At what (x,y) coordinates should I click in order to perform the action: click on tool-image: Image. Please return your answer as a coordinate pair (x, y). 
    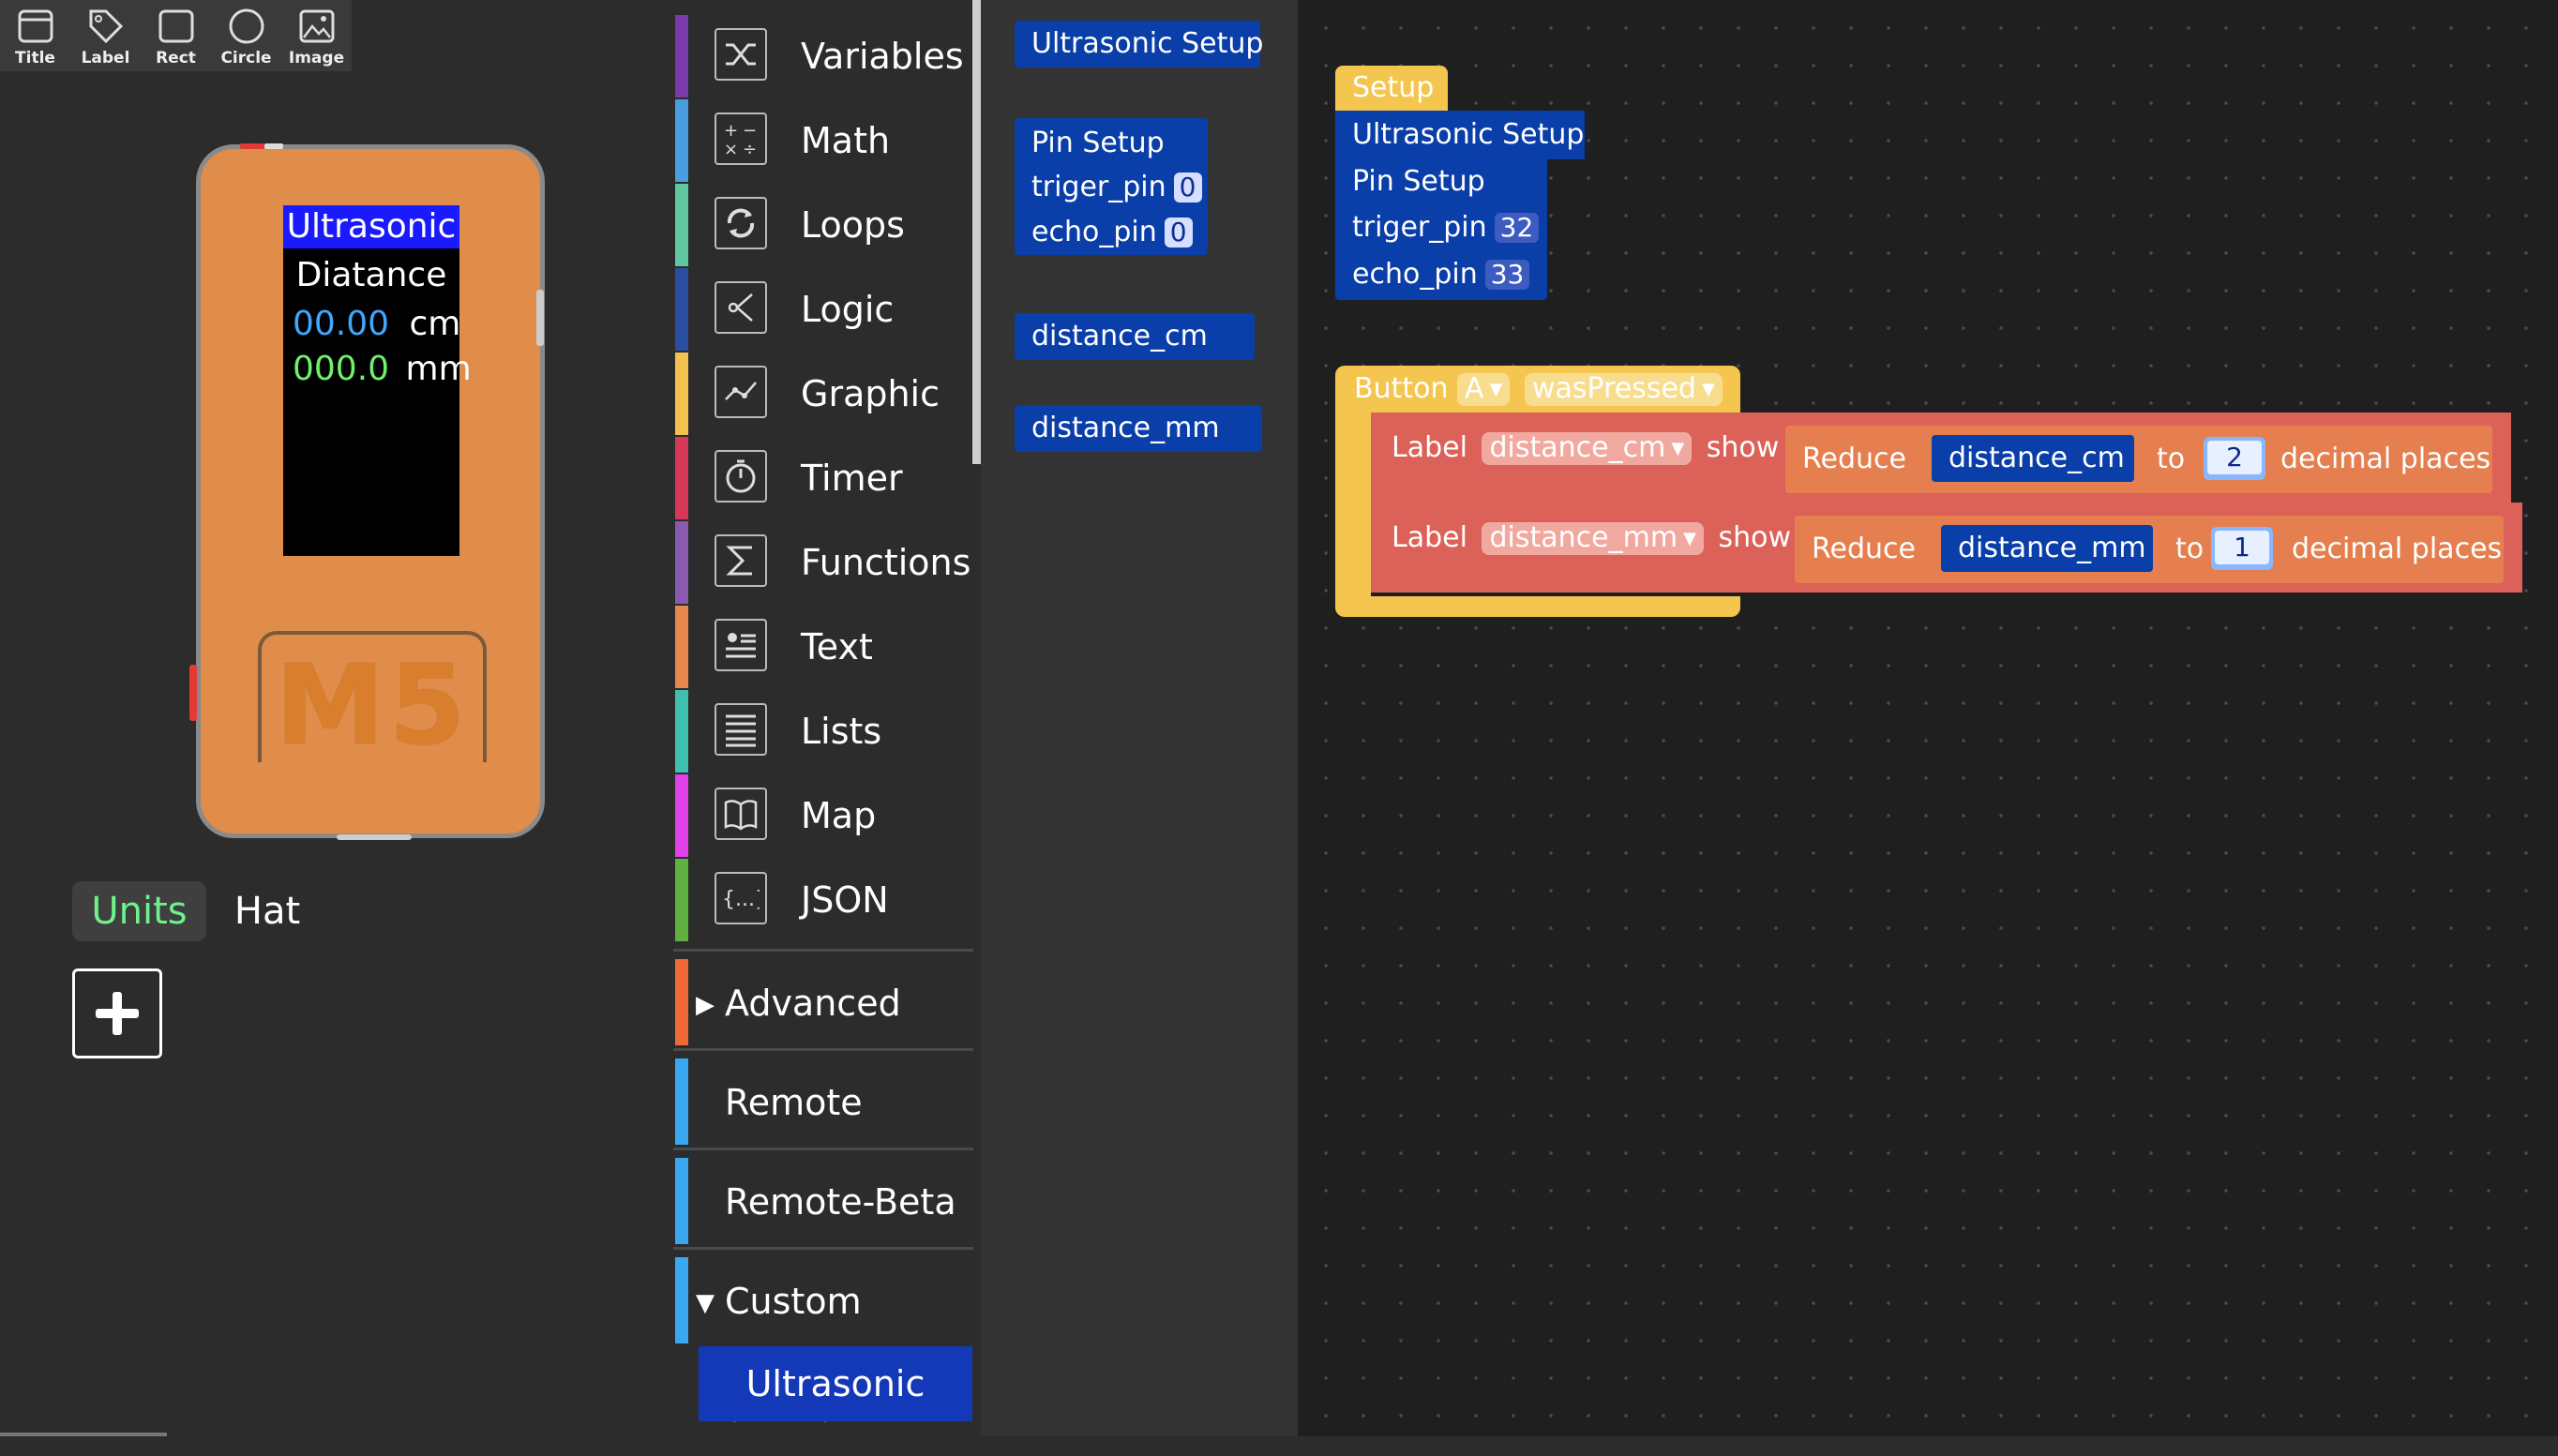
    Looking at the image, I should click on (316, 36).